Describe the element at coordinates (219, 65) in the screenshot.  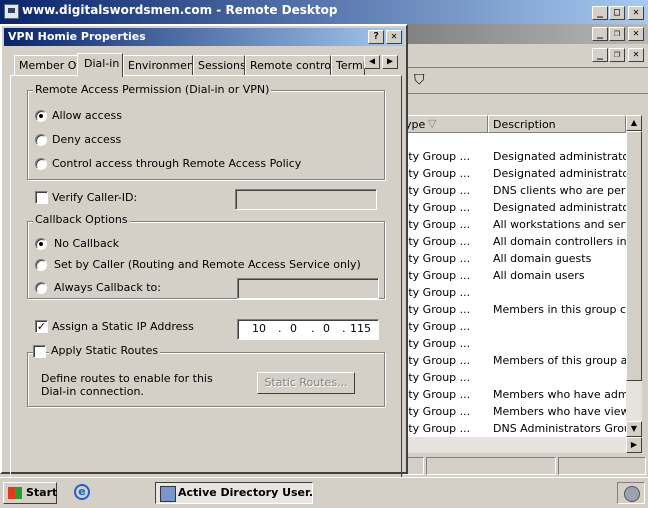
I see `tab-sessions: Sessions` at that location.